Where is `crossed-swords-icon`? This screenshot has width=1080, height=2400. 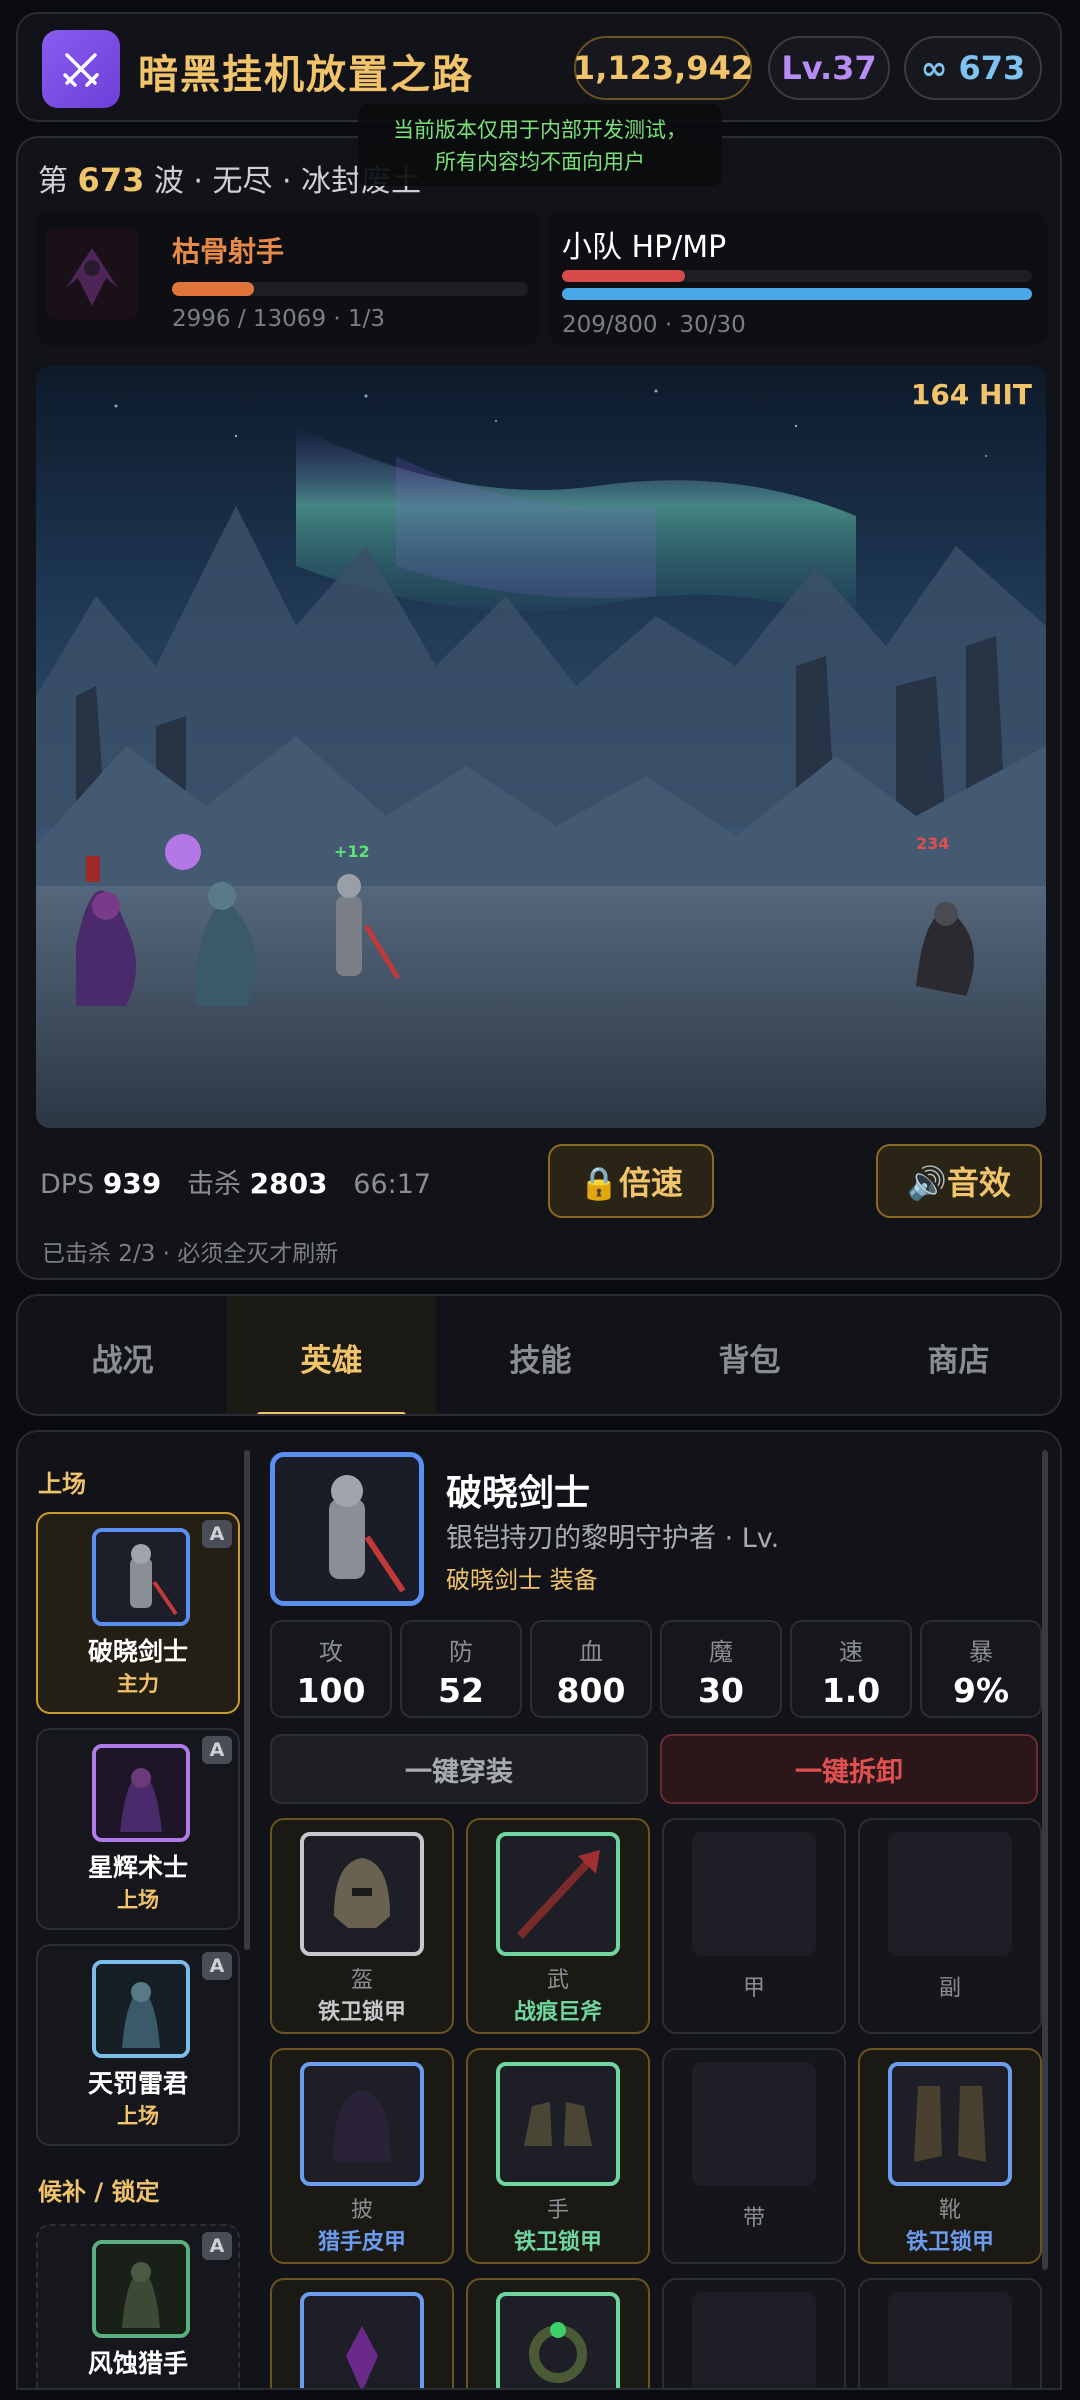
crossed-swords-icon is located at coordinates (81, 69).